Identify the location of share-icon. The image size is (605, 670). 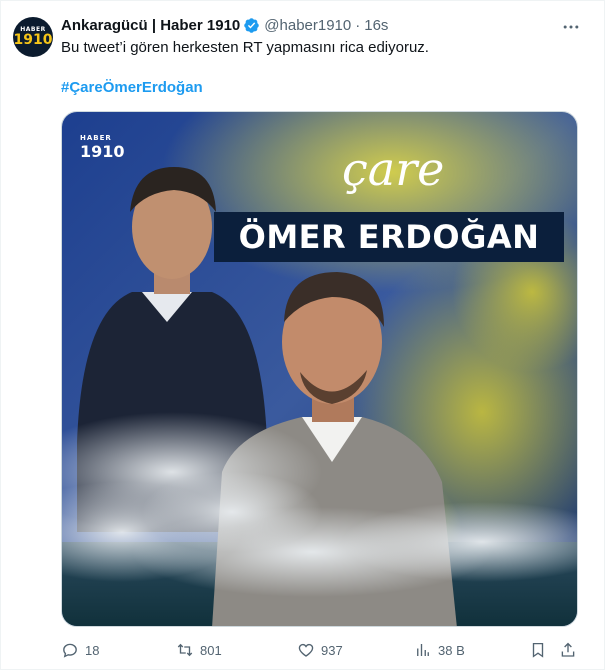
(568, 649).